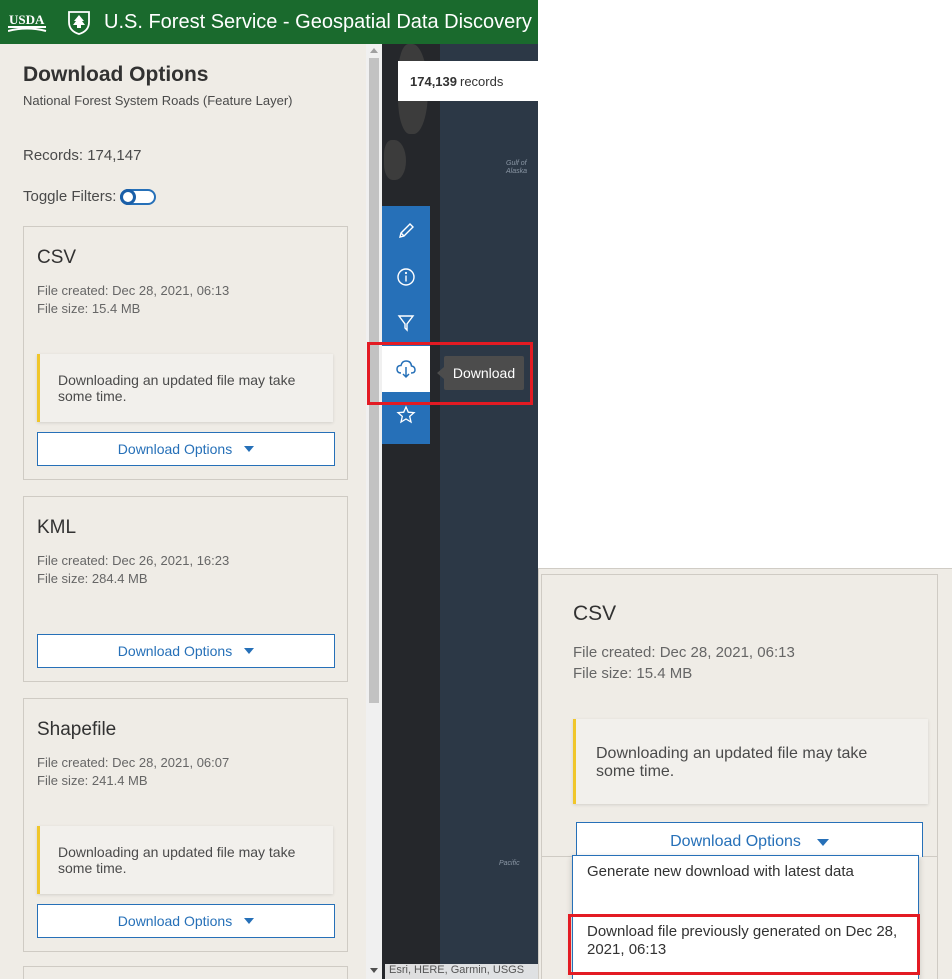 The width and height of the screenshot is (952, 979). I want to click on toggle-filters-row: Toggle Filters:, so click(90, 196).